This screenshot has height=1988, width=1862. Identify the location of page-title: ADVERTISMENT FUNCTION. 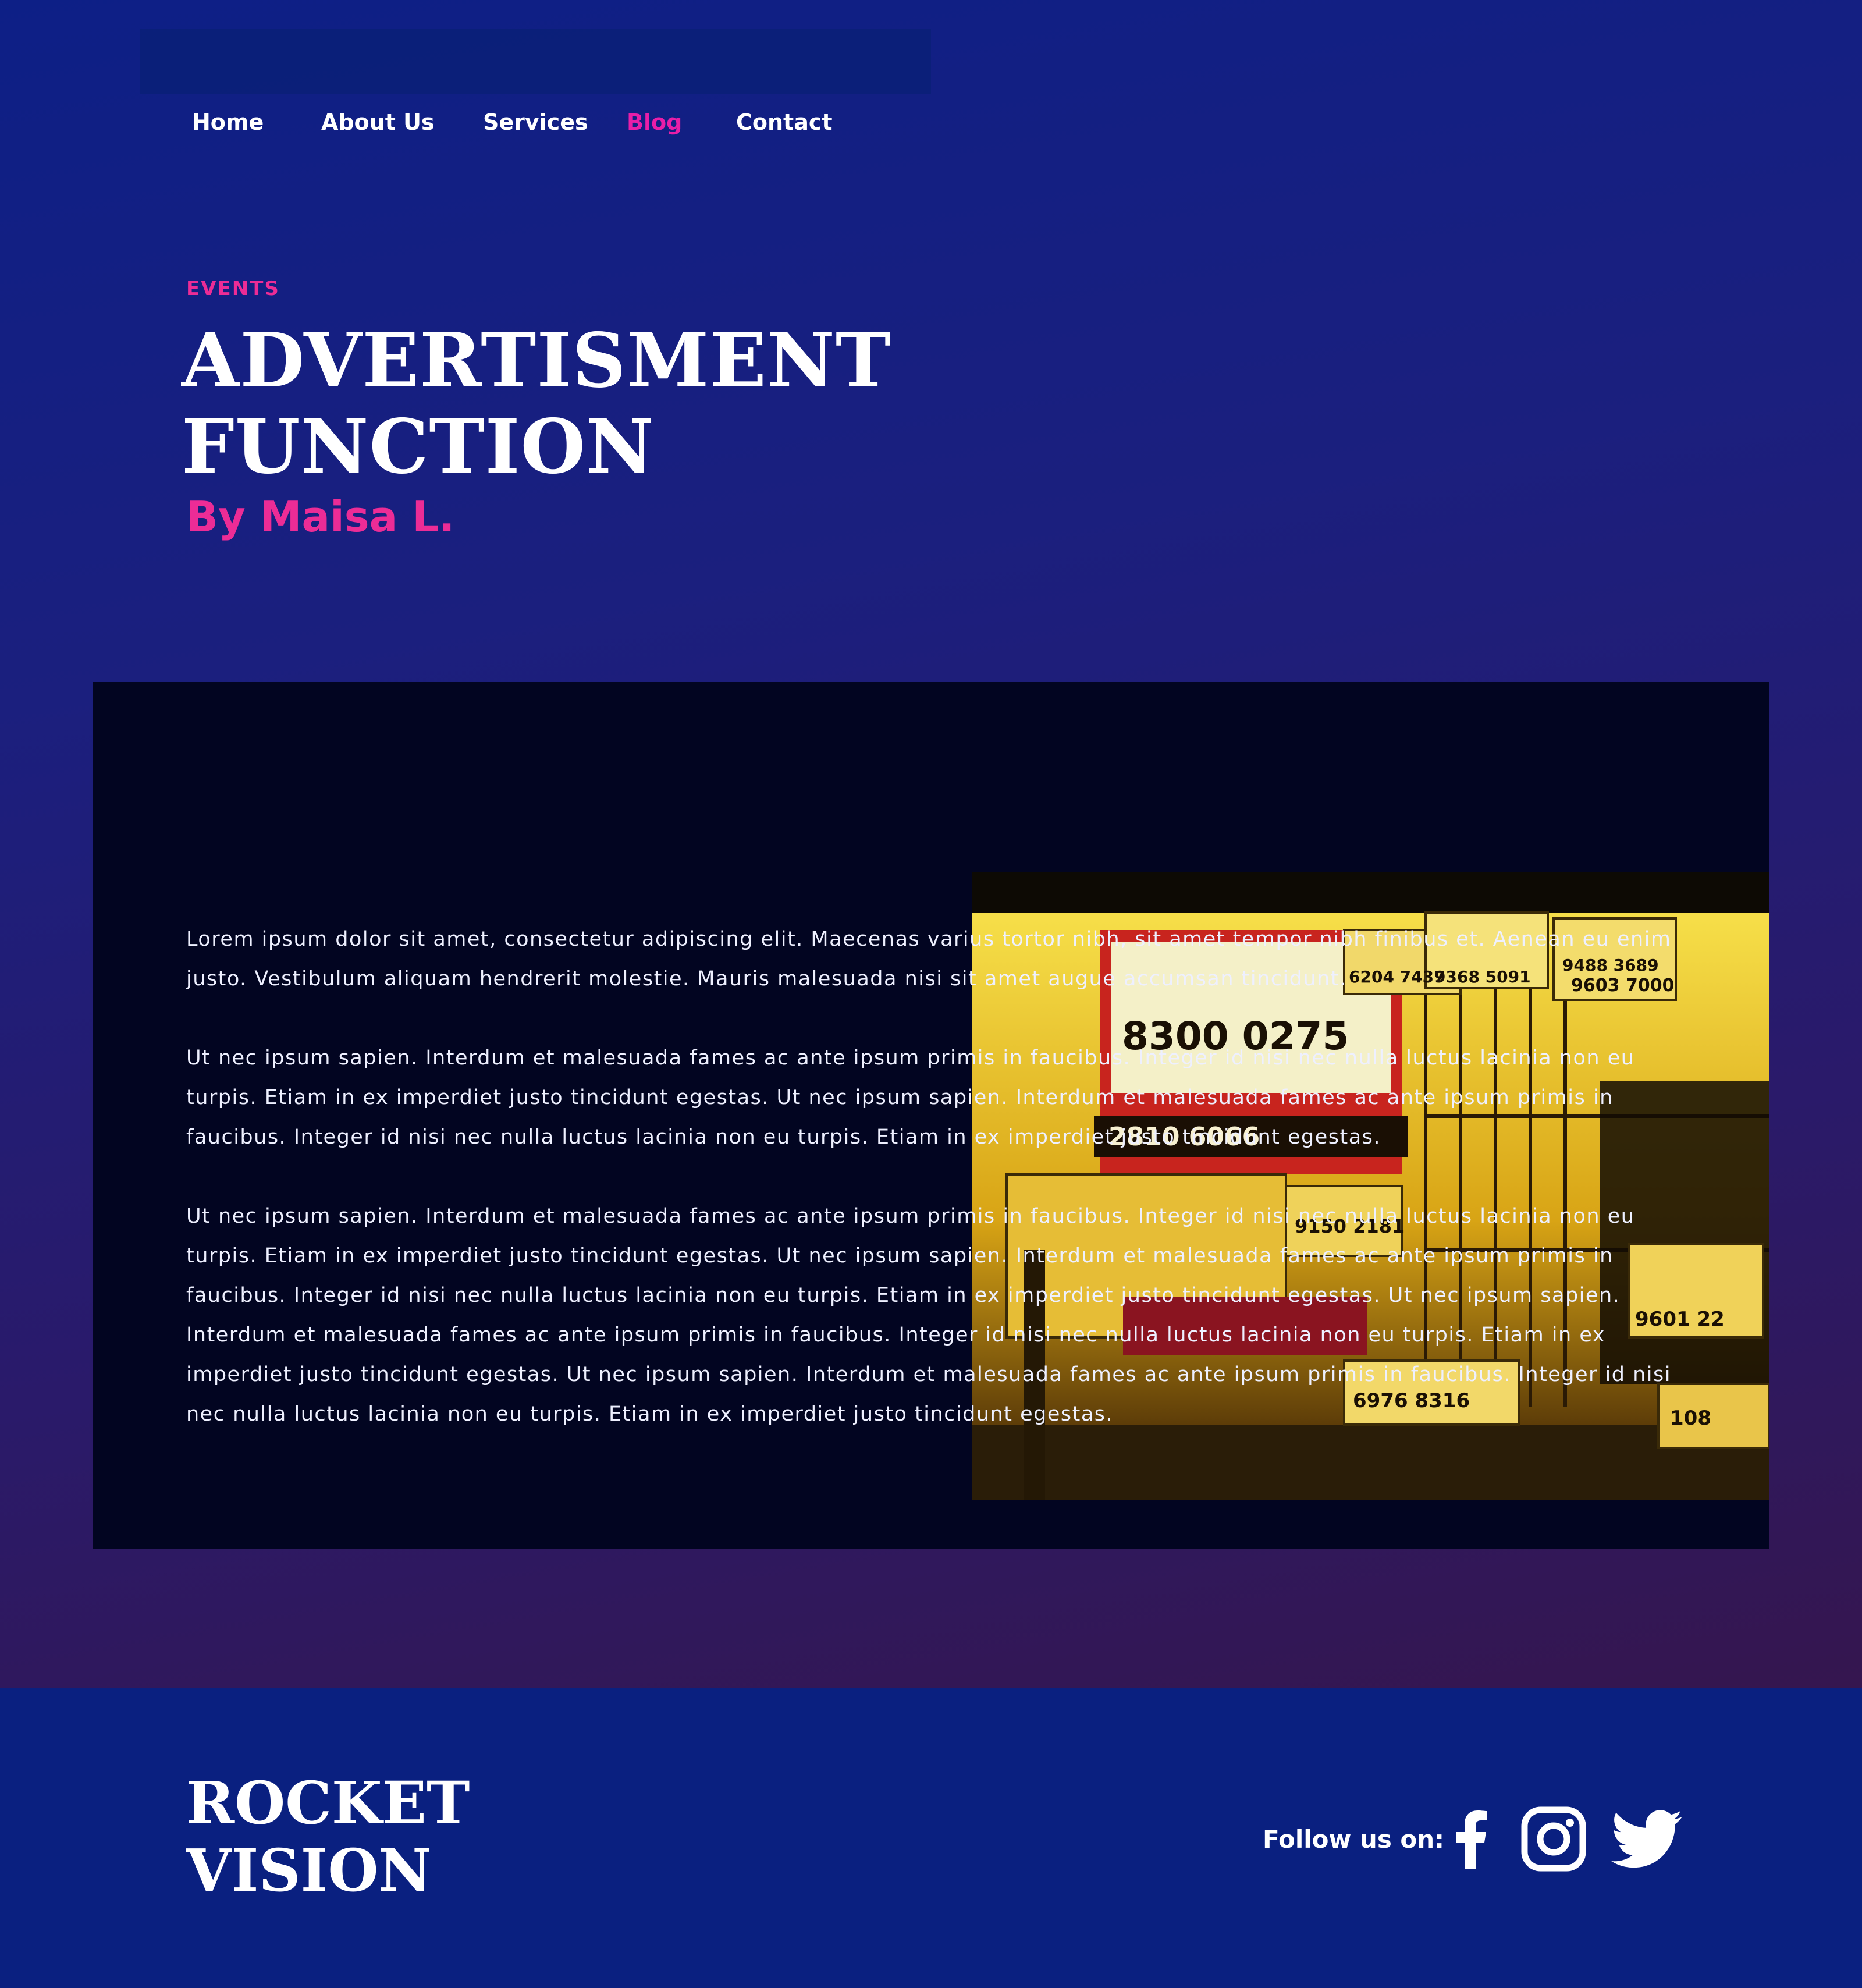
(537, 404).